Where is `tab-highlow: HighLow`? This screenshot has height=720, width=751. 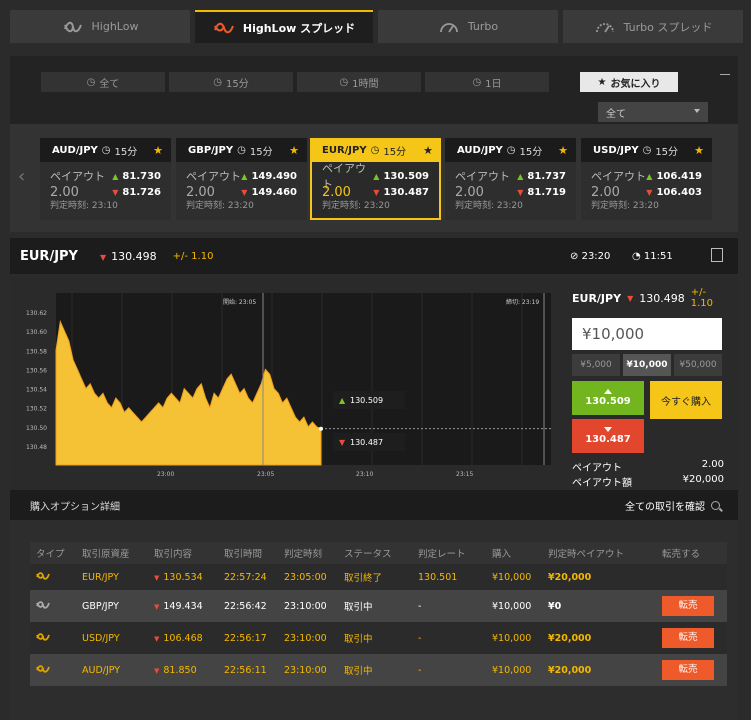
tab-highlow: HighLow is located at coordinates (100, 26).